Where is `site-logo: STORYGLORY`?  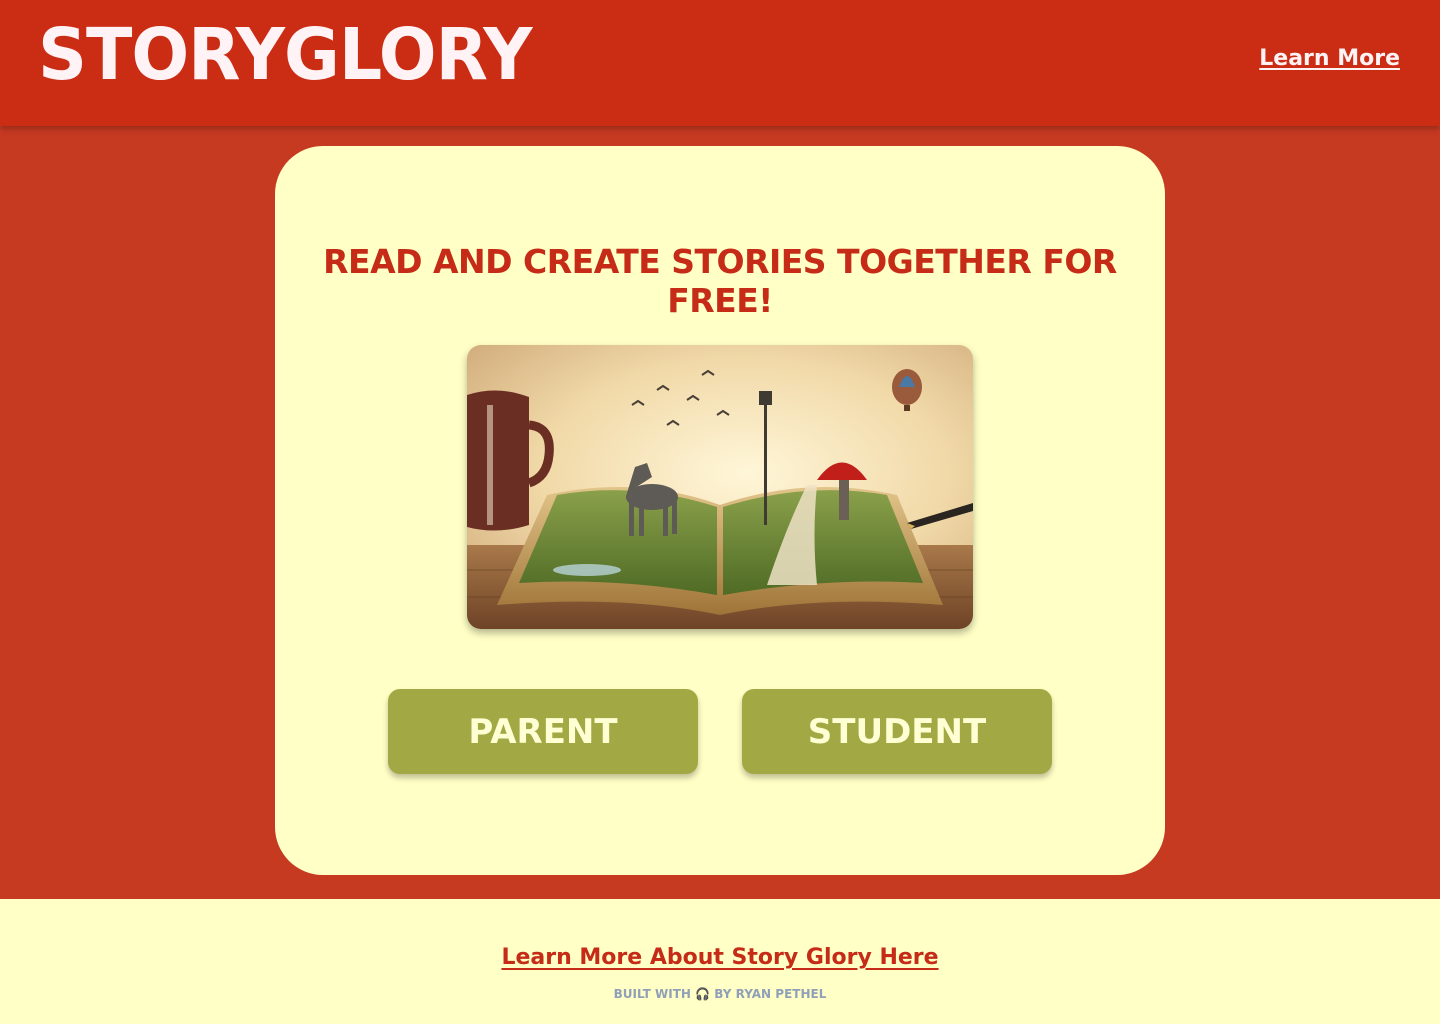
site-logo: STORYGLORY is located at coordinates (285, 55).